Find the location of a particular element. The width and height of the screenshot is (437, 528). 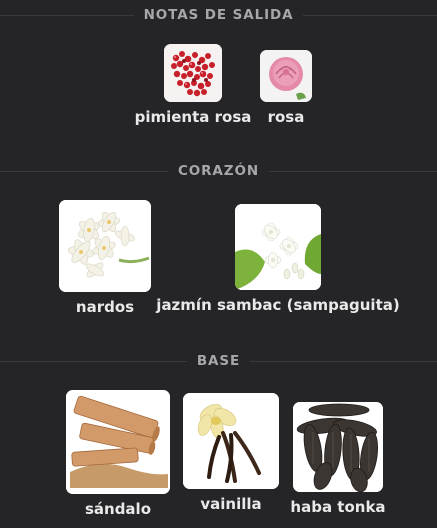

note-rose: rosa is located at coordinates (286, 85).